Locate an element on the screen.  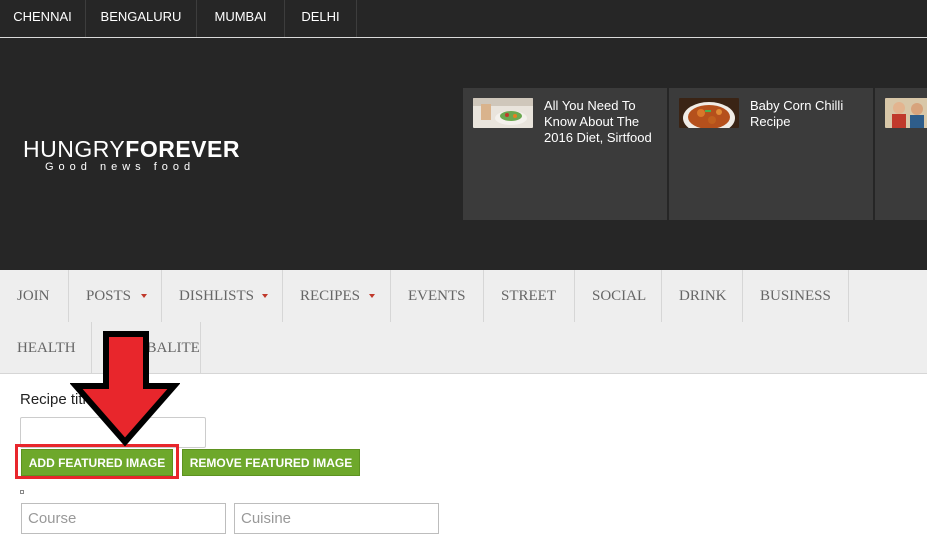
nav-item-recipes: RECIPES is located at coordinates (337, 296).